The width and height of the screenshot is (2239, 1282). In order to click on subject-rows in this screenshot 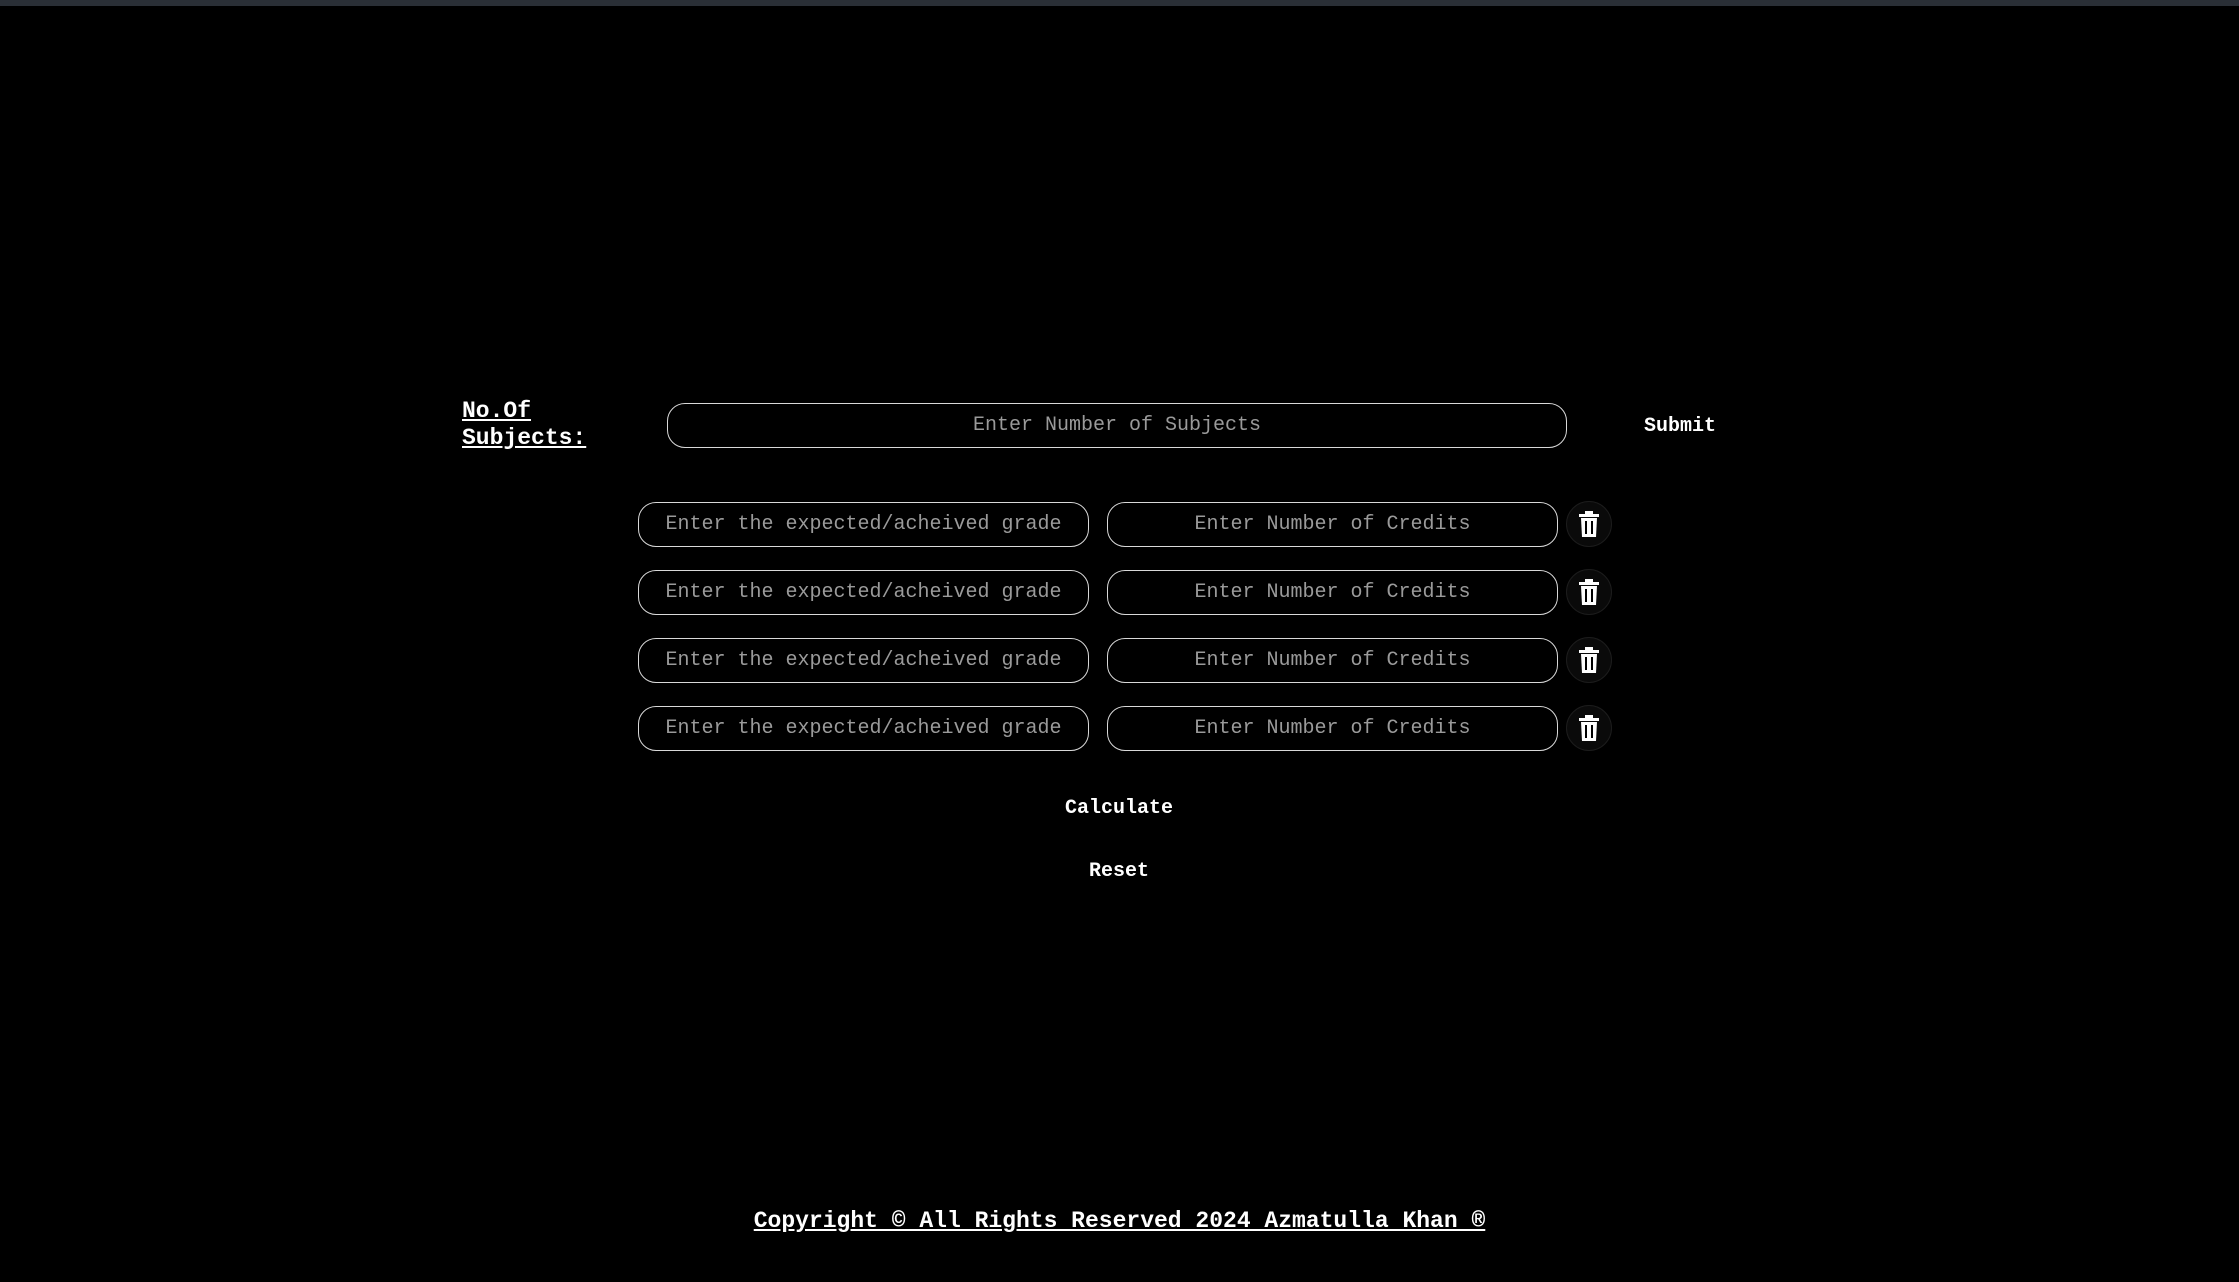, I will do `click(1128, 637)`.